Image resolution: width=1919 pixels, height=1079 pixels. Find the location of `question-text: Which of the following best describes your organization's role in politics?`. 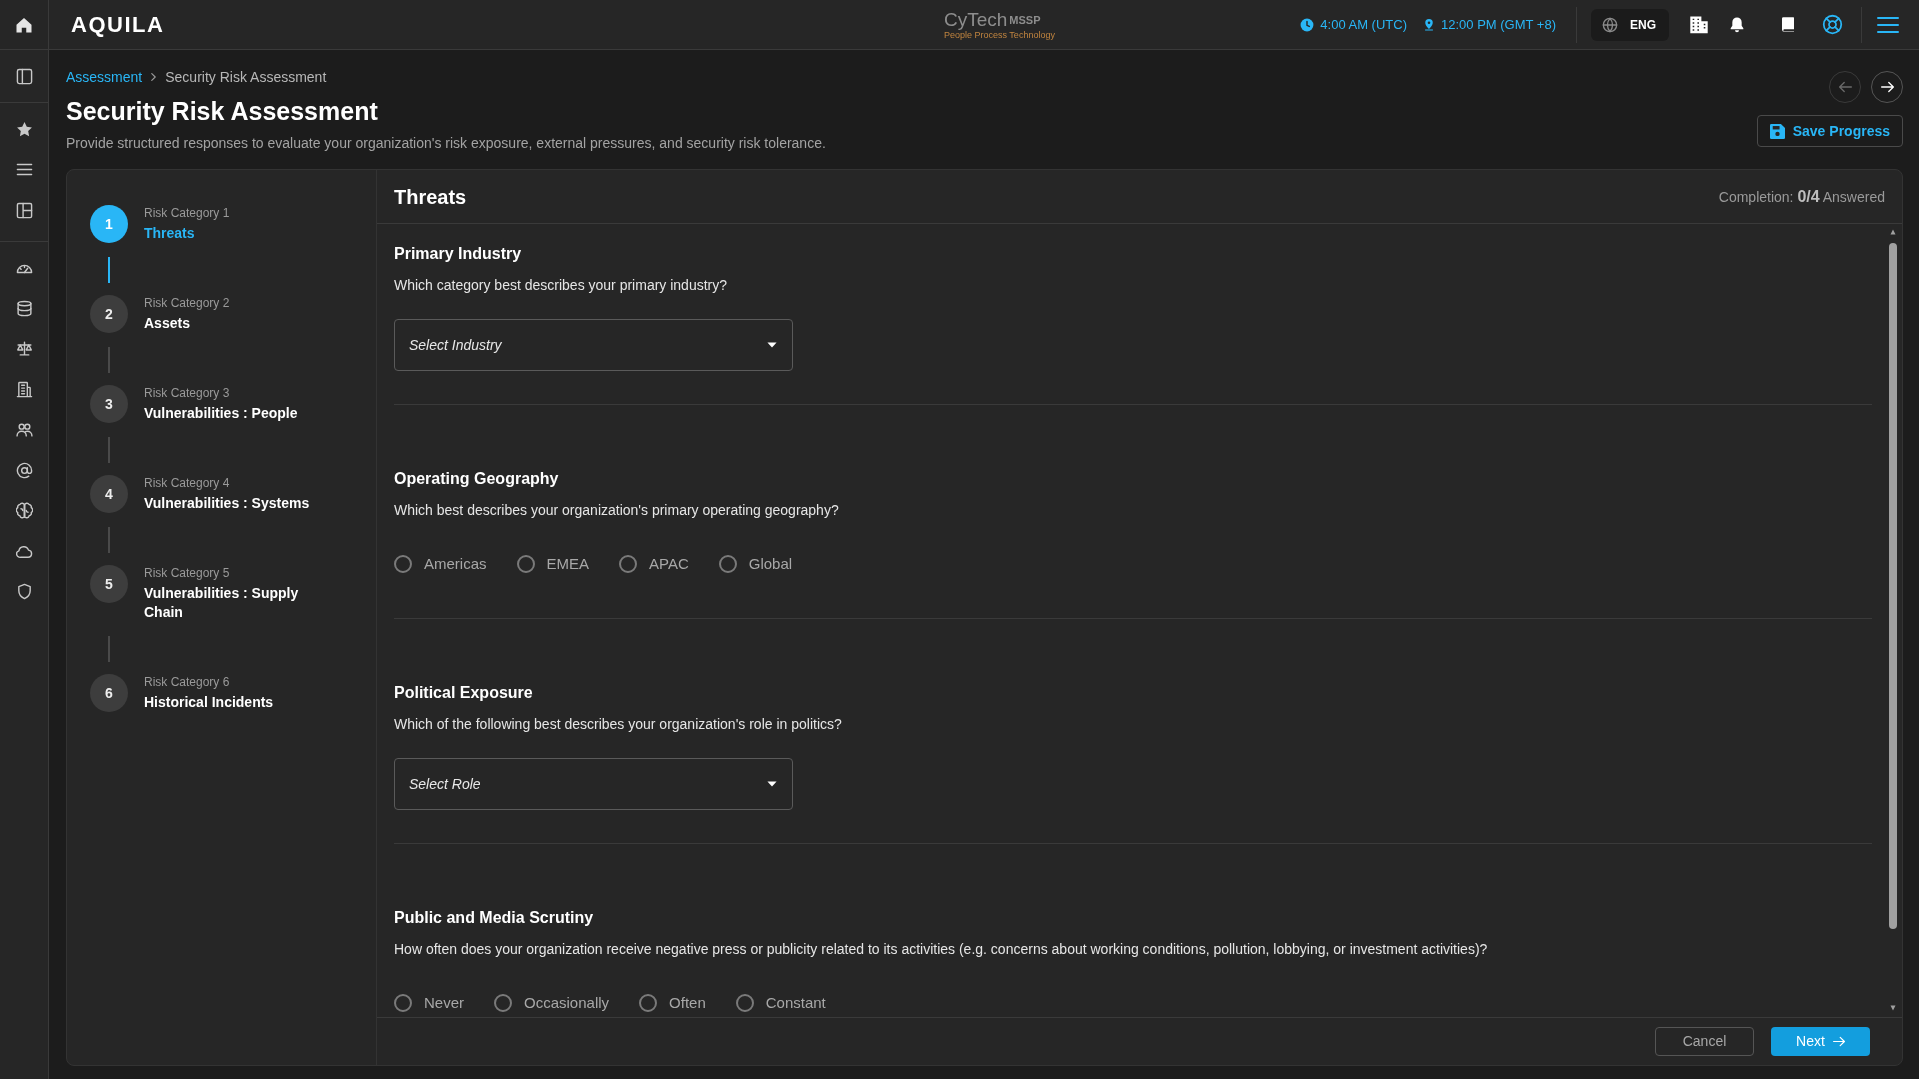

question-text: Which of the following best describes your organization's role in politics? is located at coordinates (618, 724).